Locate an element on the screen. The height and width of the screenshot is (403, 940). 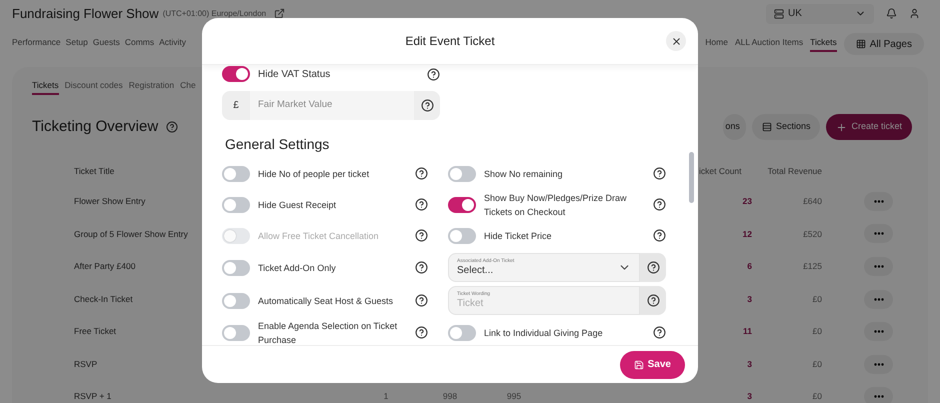
ticket-title-cell-text: Group of 5 Flower Show Entry is located at coordinates (131, 234).